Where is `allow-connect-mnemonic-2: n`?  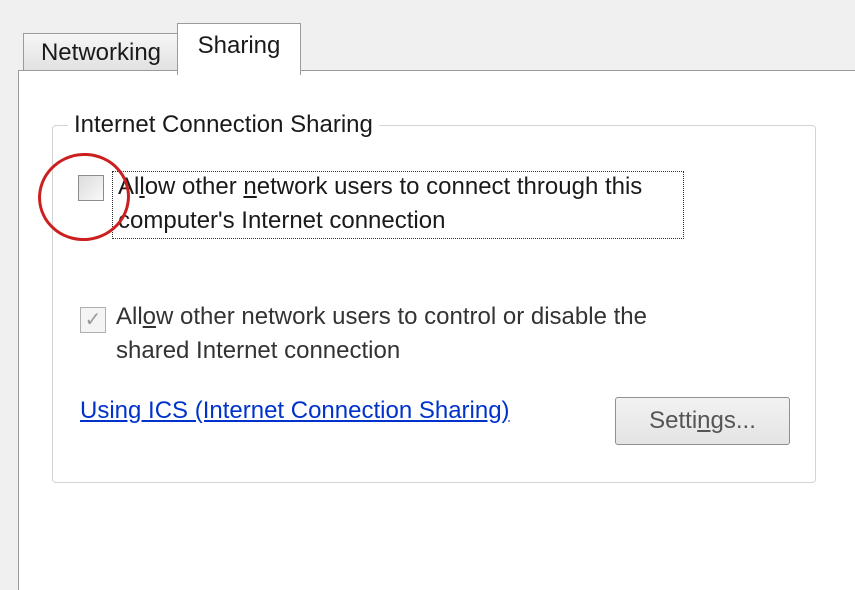
allow-connect-mnemonic-2: n is located at coordinates (250, 186).